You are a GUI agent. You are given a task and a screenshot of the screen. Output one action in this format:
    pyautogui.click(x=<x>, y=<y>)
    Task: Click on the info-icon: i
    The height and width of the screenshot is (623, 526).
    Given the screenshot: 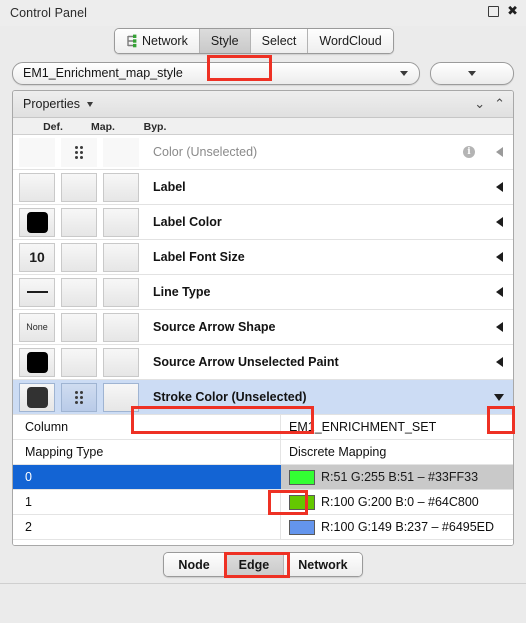 What is the action you would take?
    pyautogui.click(x=469, y=152)
    